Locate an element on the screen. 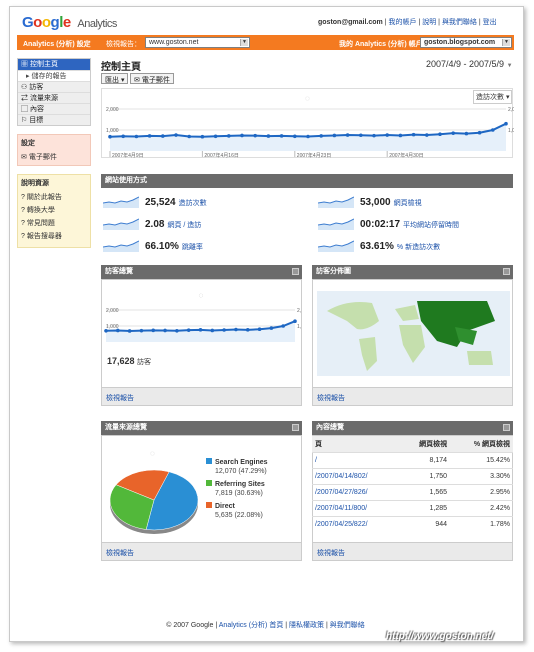  map-view-report-link: 檢視報告 is located at coordinates (331, 398).